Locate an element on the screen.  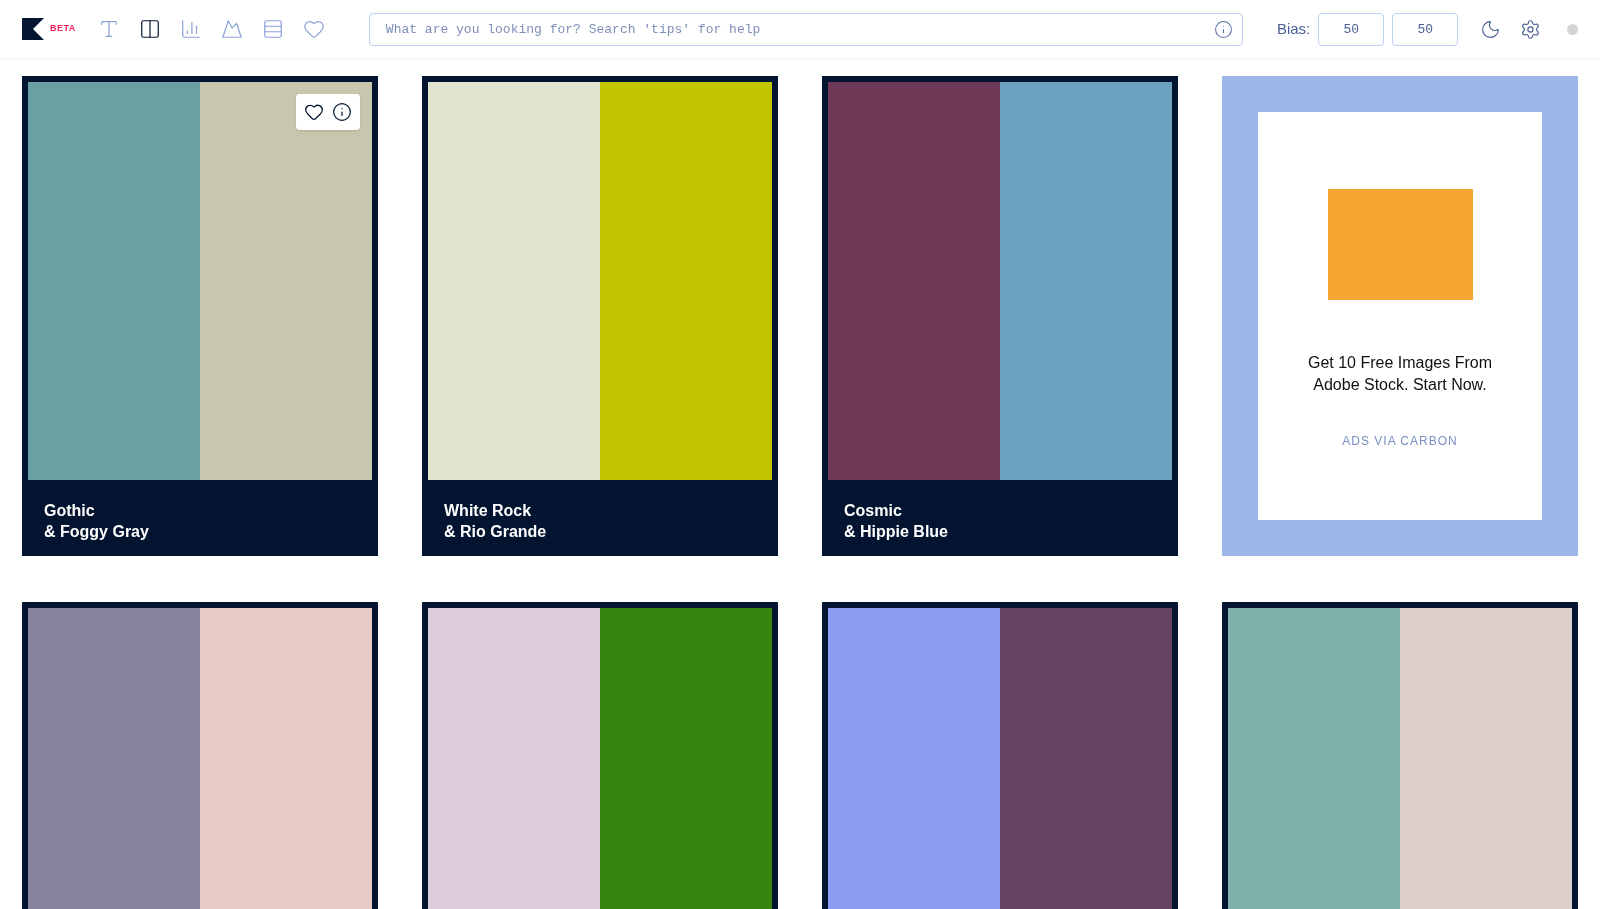
columns-icon is located at coordinates (149, 29).